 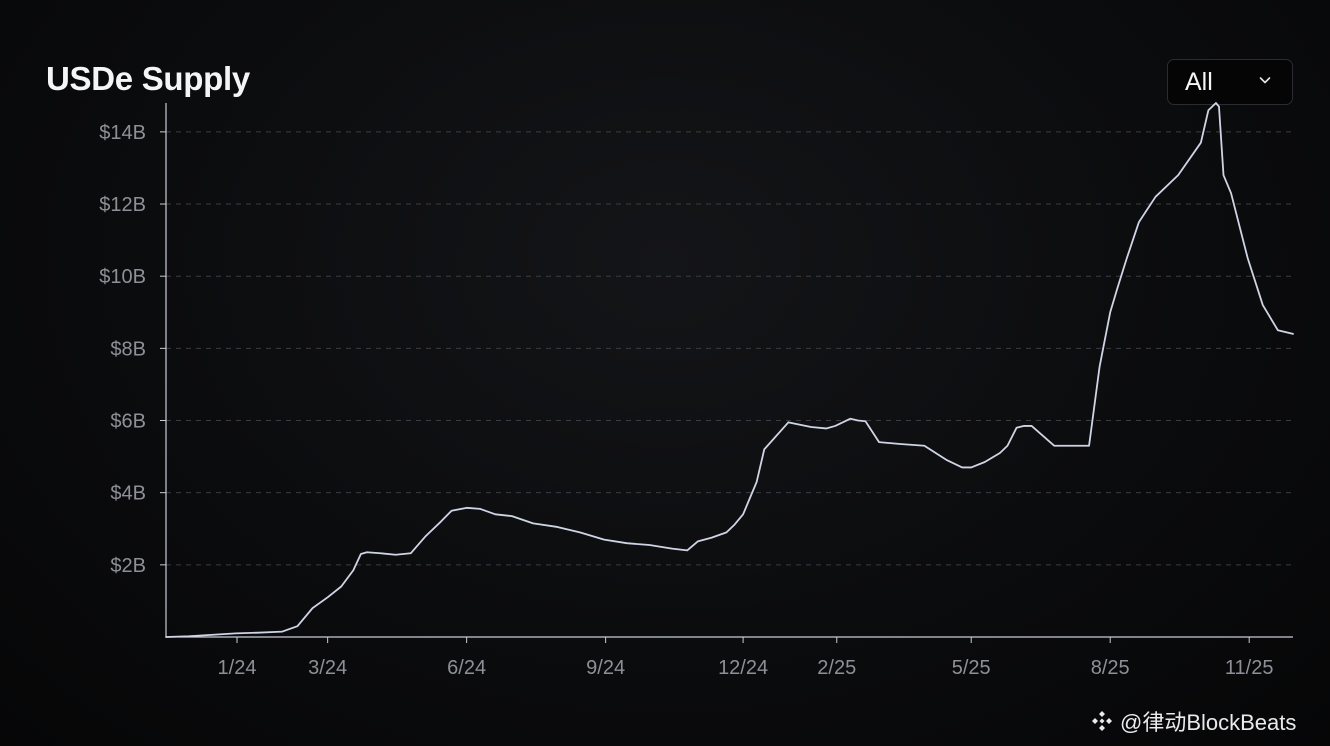 What do you see at coordinates (122, 133) in the screenshot?
I see `y-tick-label: $14B` at bounding box center [122, 133].